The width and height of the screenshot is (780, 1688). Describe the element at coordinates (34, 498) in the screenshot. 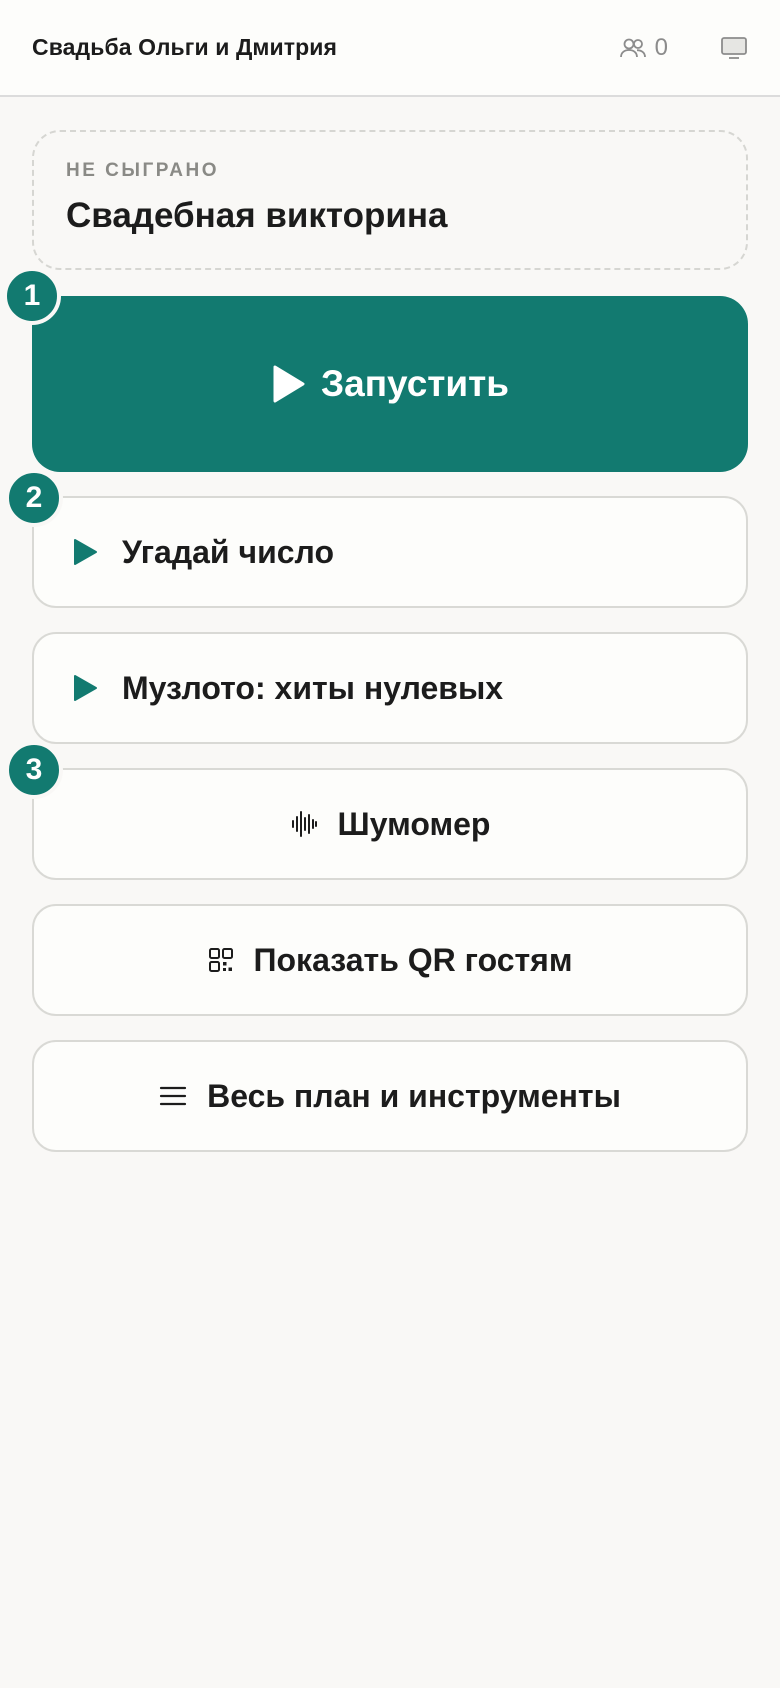

I see `step-badge-2: 2` at that location.